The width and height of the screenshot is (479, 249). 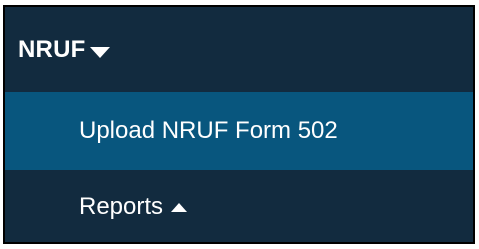 I want to click on caret-down-icon, so click(x=100, y=52).